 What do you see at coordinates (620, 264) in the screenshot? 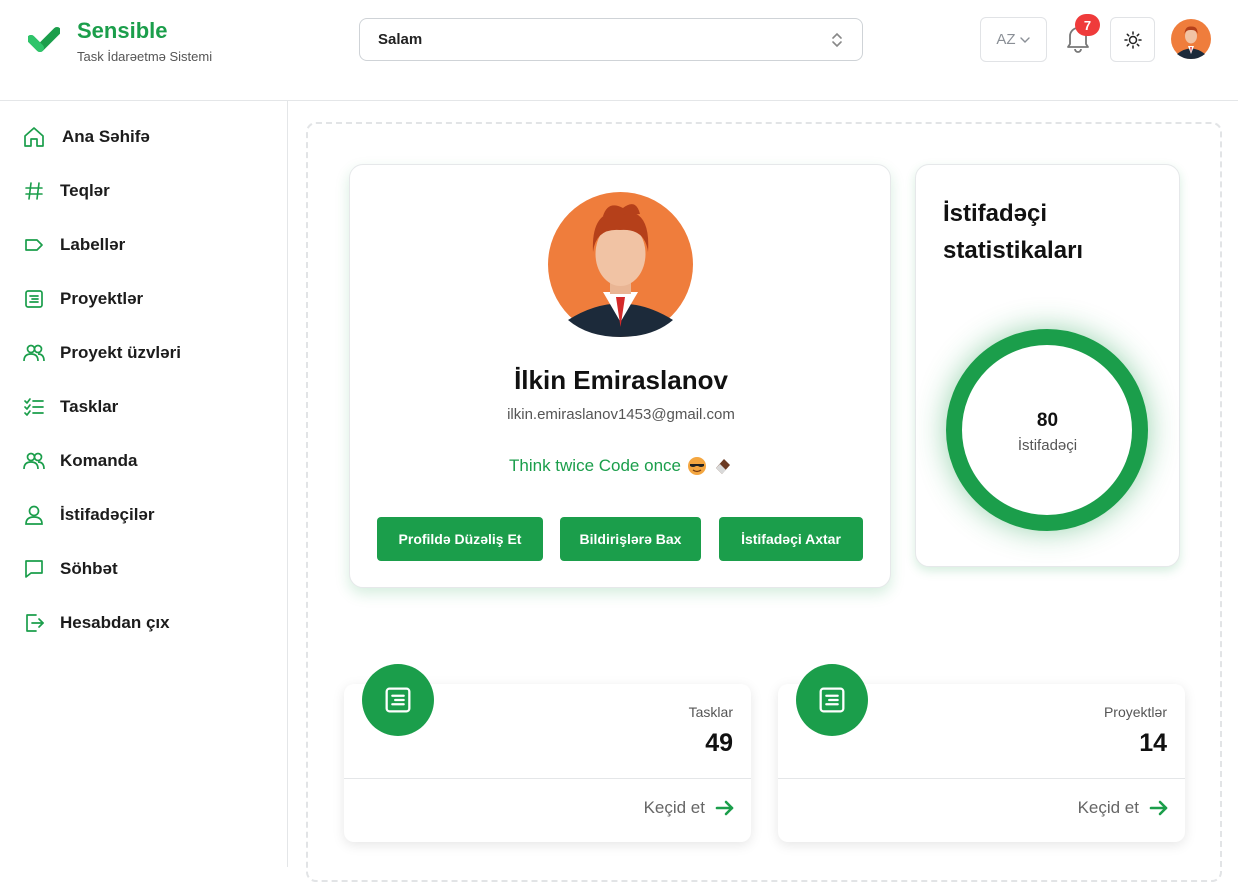
I see `profile-avatar` at bounding box center [620, 264].